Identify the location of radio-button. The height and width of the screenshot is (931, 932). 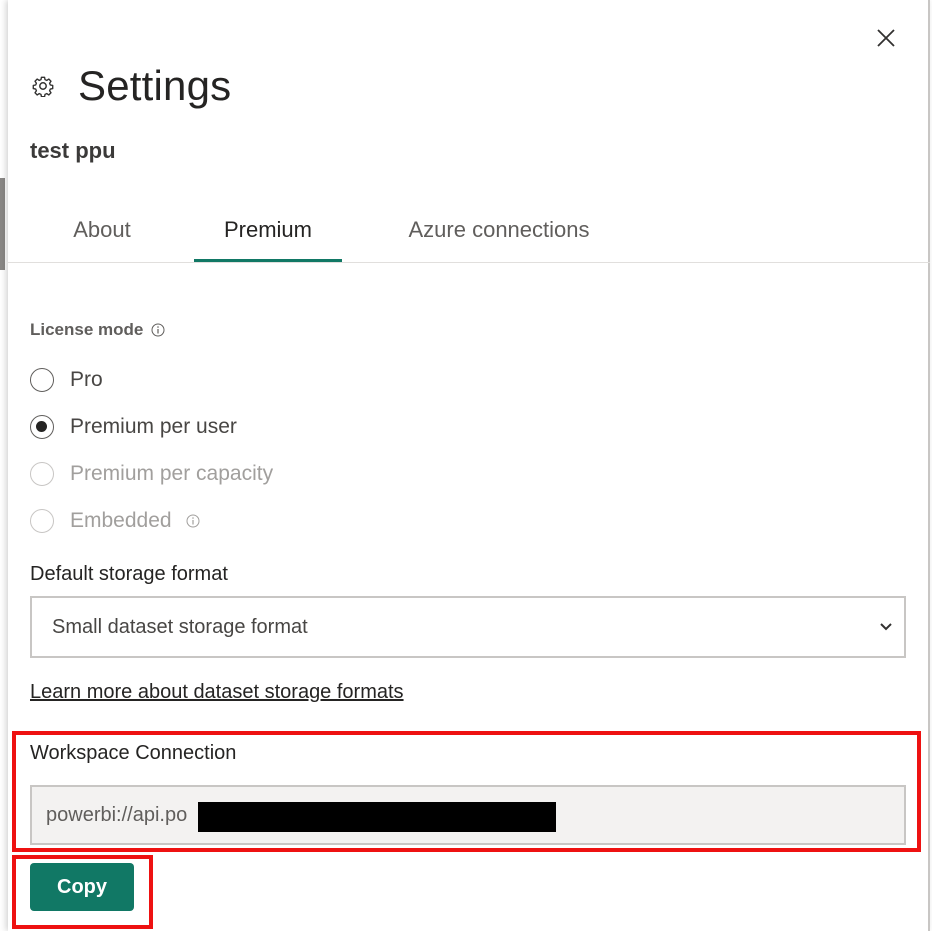
(42, 380).